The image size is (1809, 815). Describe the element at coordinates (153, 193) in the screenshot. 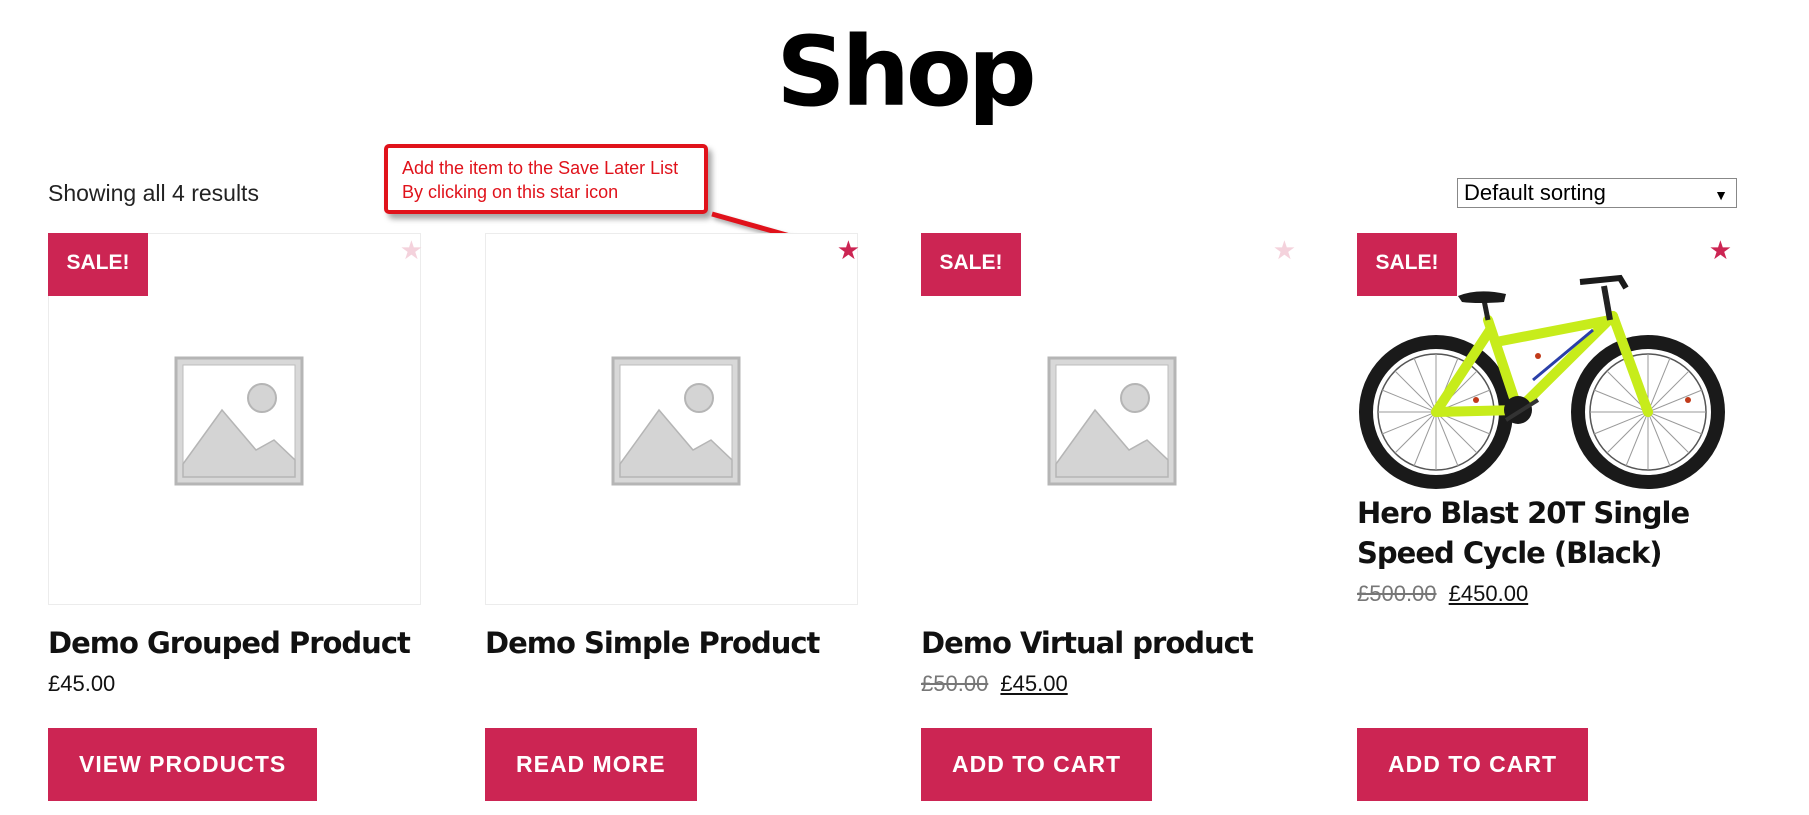

I see `result-count: Showing all 4 results` at that location.